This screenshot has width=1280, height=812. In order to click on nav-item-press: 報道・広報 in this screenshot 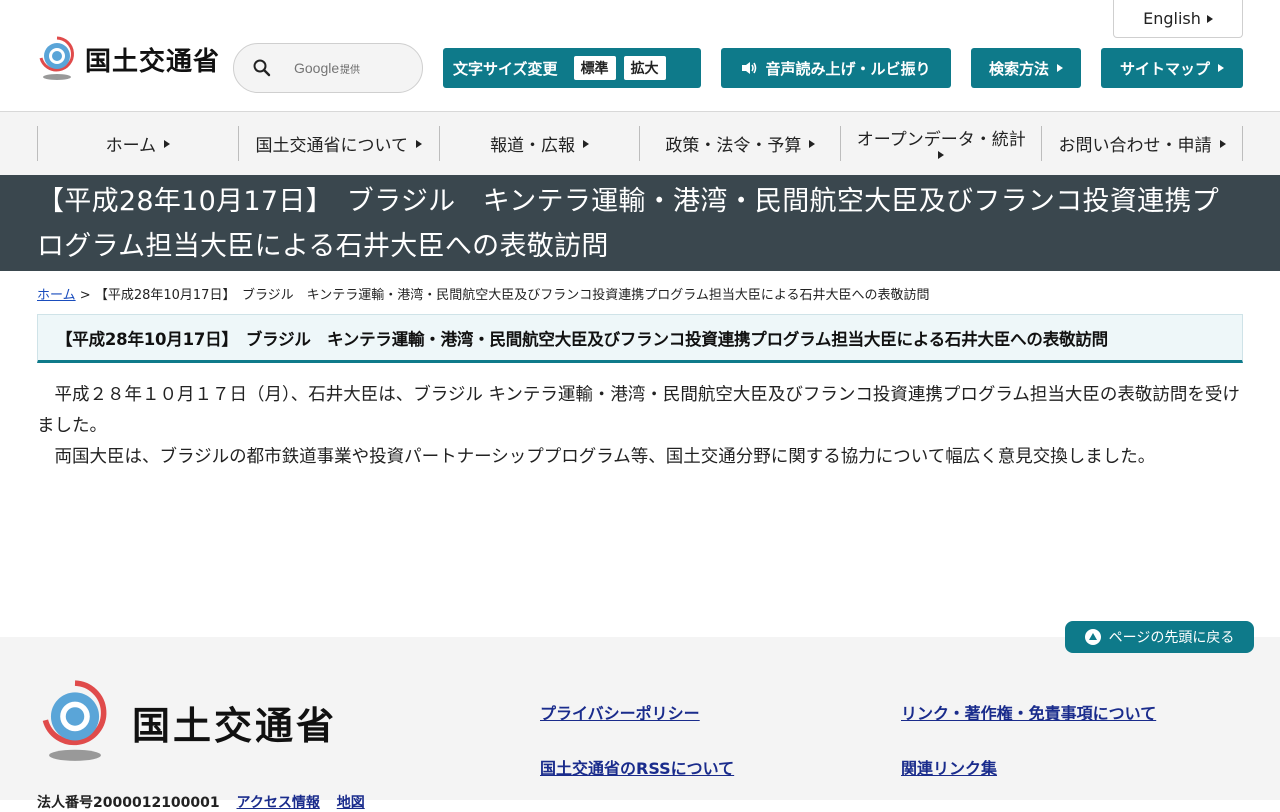, I will do `click(539, 143)`.